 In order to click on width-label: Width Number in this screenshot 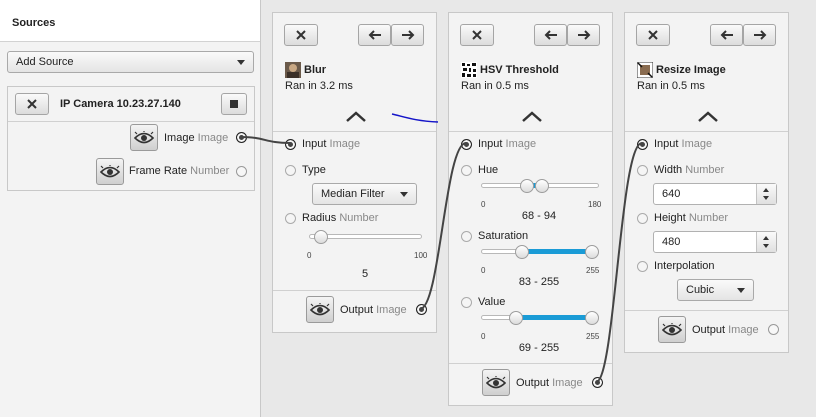, I will do `click(689, 170)`.